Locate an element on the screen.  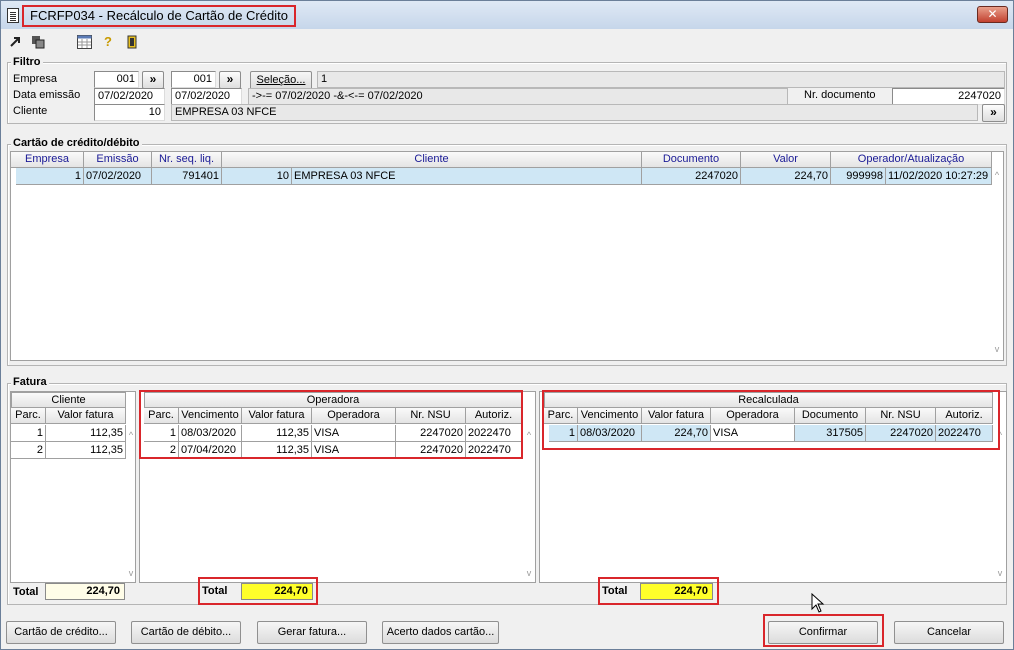
copy-icon is located at coordinates (38, 42).